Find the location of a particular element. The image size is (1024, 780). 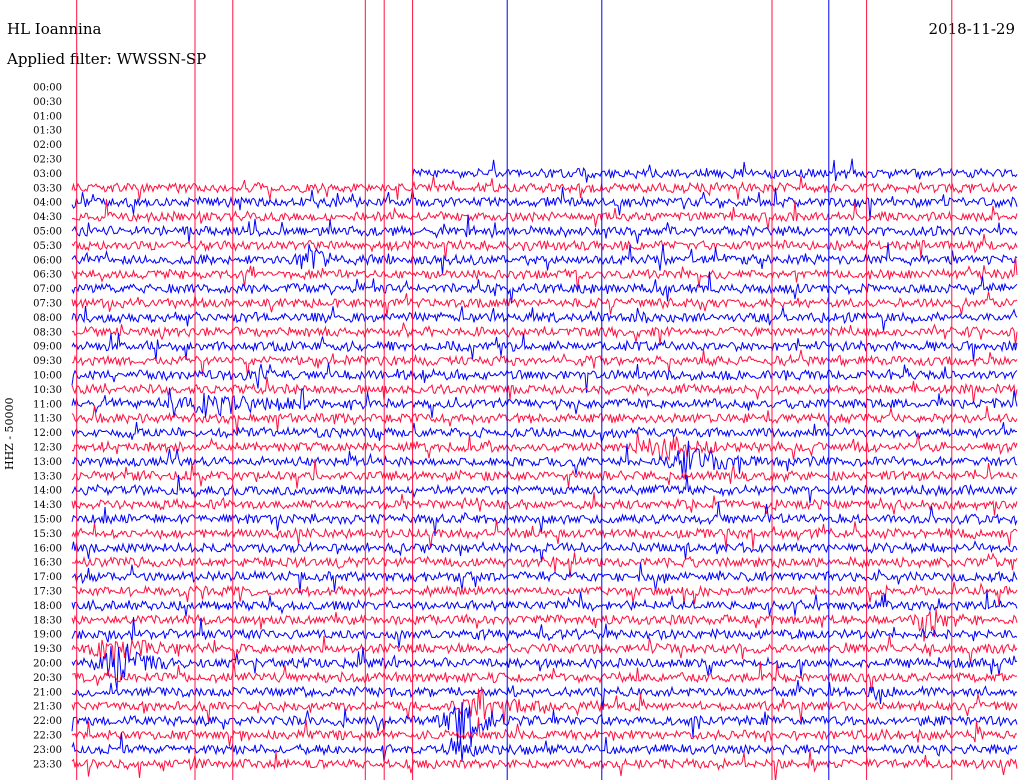

time-tick-label: 11:00 is located at coordinates (47, 404).